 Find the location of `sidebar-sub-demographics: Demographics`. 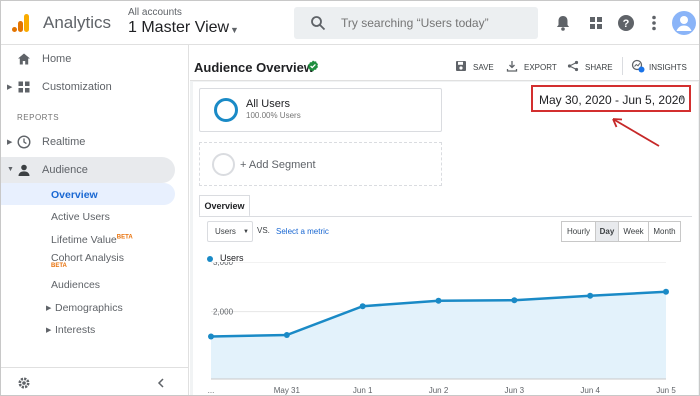

sidebar-sub-demographics: Demographics is located at coordinates (89, 308).